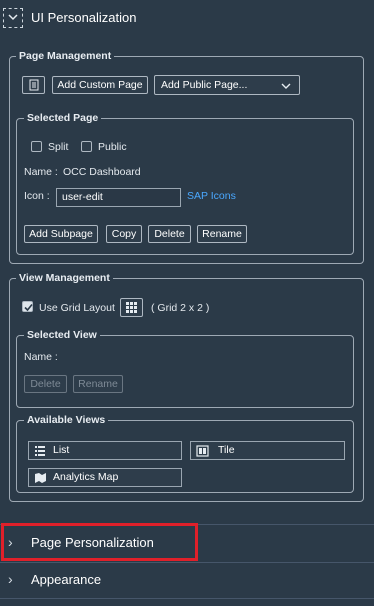  What do you see at coordinates (66, 420) in the screenshot?
I see `available-views-legend: Available Views` at bounding box center [66, 420].